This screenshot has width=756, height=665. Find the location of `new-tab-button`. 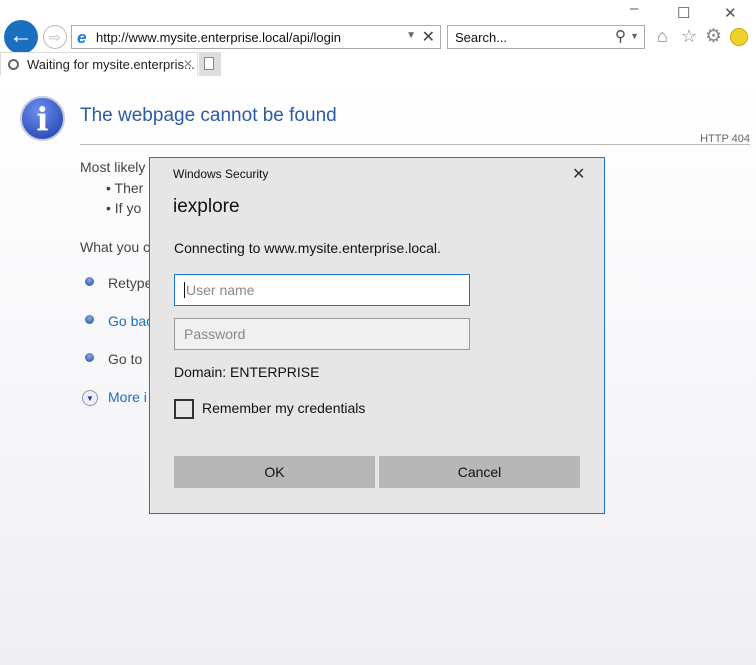

new-tab-button is located at coordinates (210, 64).